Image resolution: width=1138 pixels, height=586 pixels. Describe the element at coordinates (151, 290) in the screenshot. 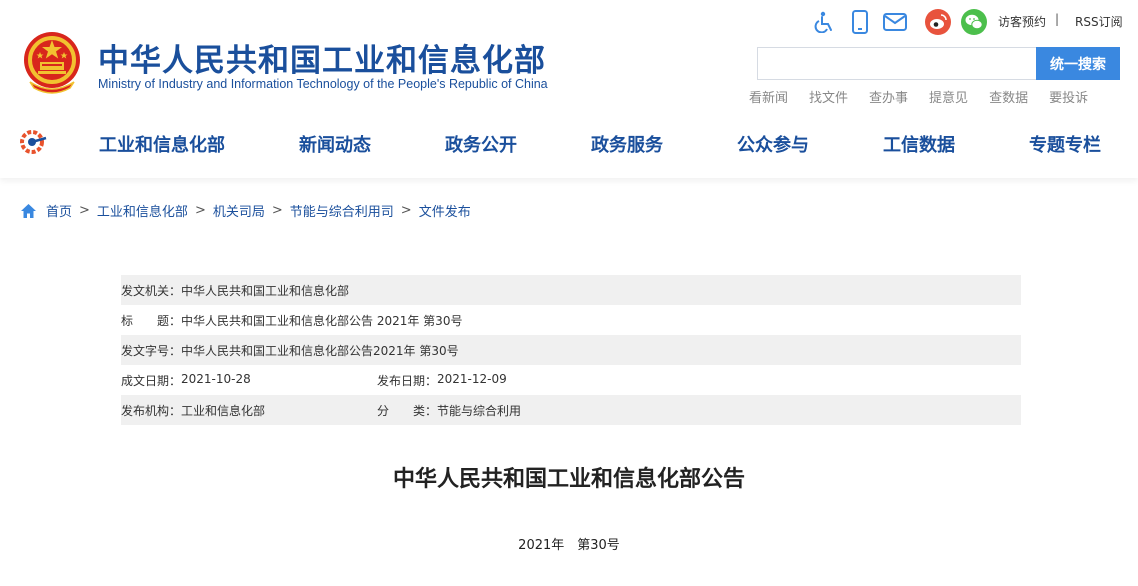

I see `issuer-label: 发文机关：` at that location.